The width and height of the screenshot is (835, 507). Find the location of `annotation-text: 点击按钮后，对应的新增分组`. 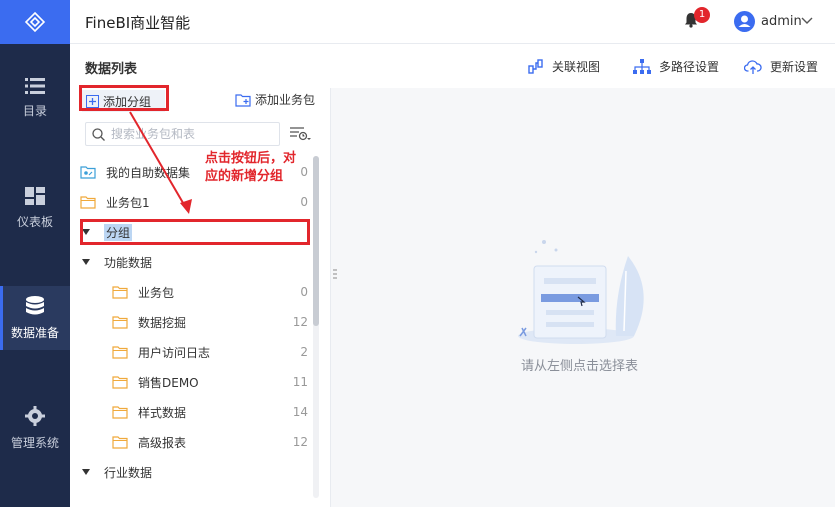

annotation-text: 点击按钮后，对应的新增分组 is located at coordinates (251, 167).